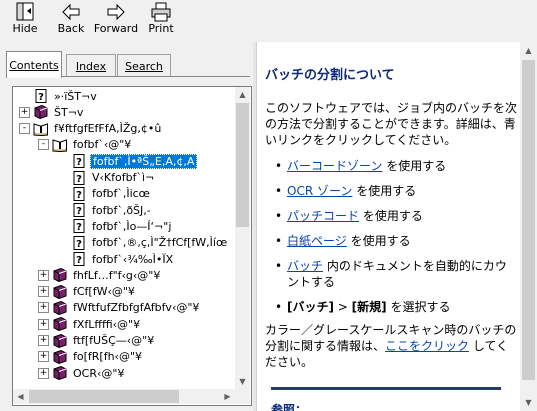 This screenshot has height=411, width=537. What do you see at coordinates (386, 388) in the screenshot?
I see `section-divider` at bounding box center [386, 388].